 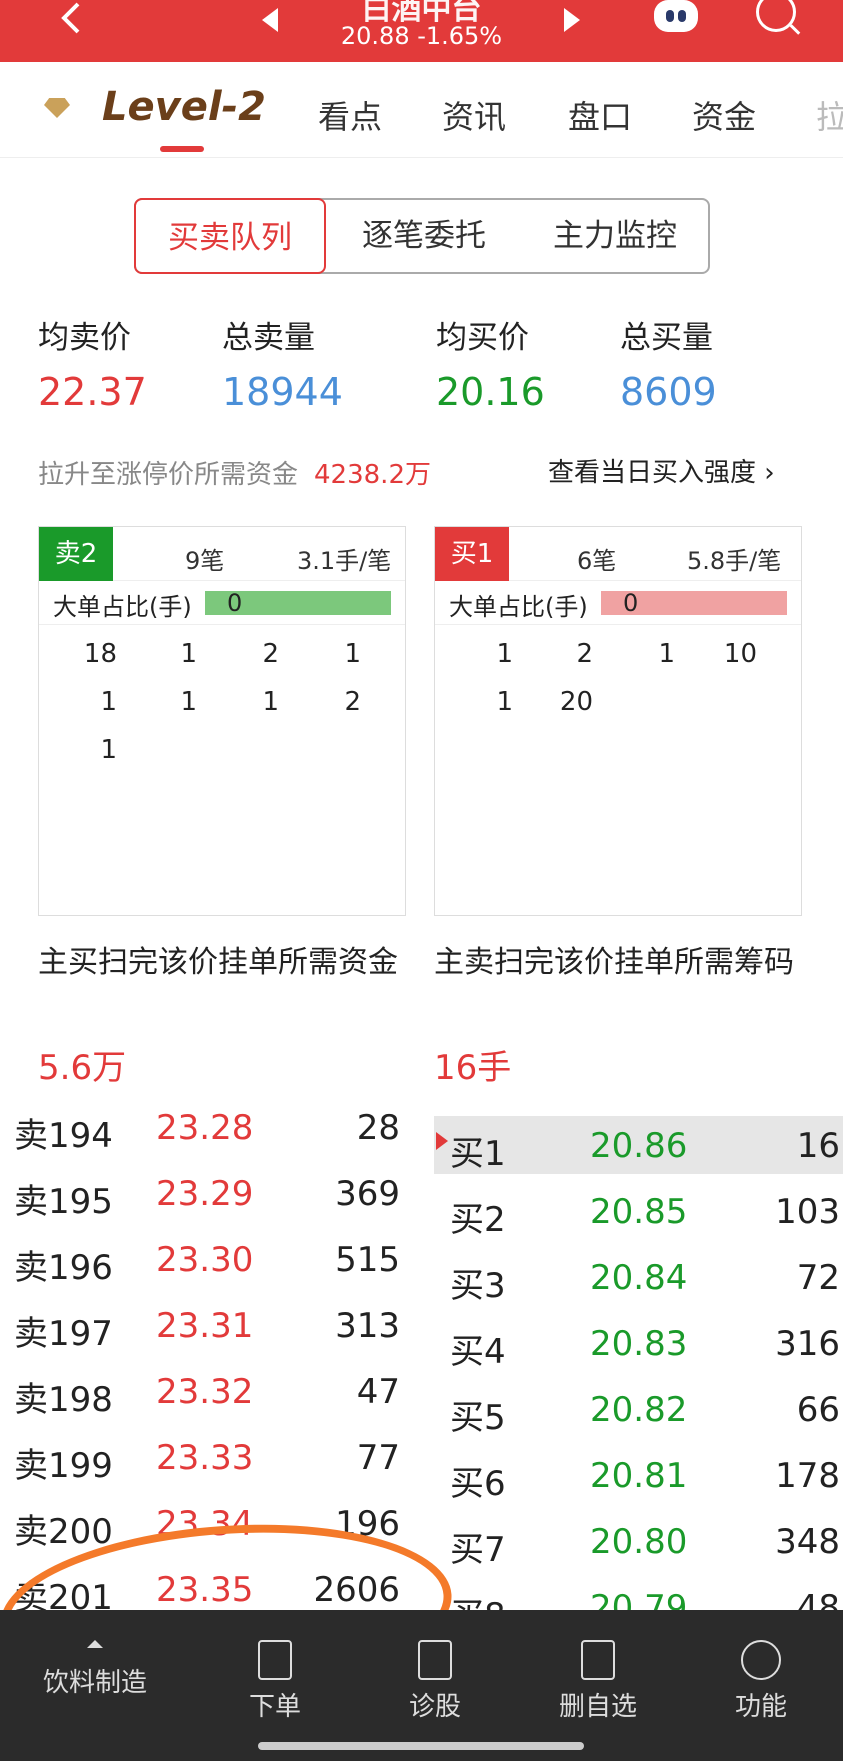 What do you see at coordinates (807, 1344) in the screenshot?
I see `buy-level-volume: 316` at bounding box center [807, 1344].